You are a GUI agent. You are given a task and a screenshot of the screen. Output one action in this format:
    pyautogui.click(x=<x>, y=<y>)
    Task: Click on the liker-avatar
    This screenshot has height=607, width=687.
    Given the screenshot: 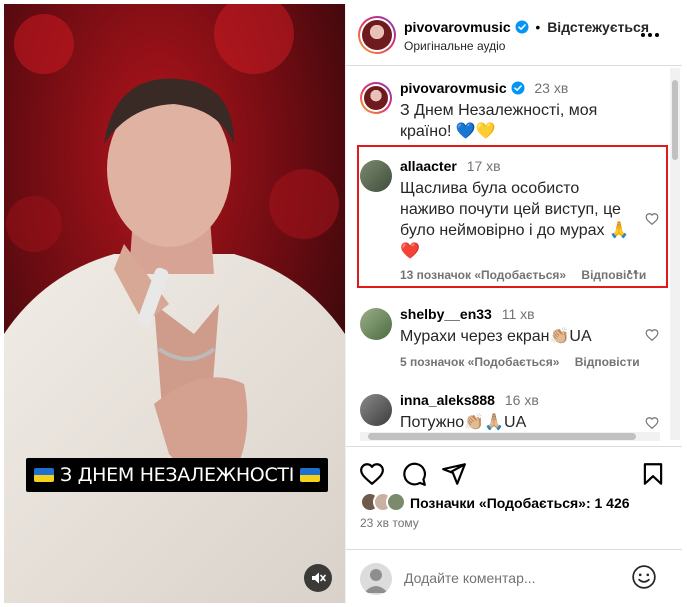 What is the action you would take?
    pyautogui.click(x=396, y=502)
    